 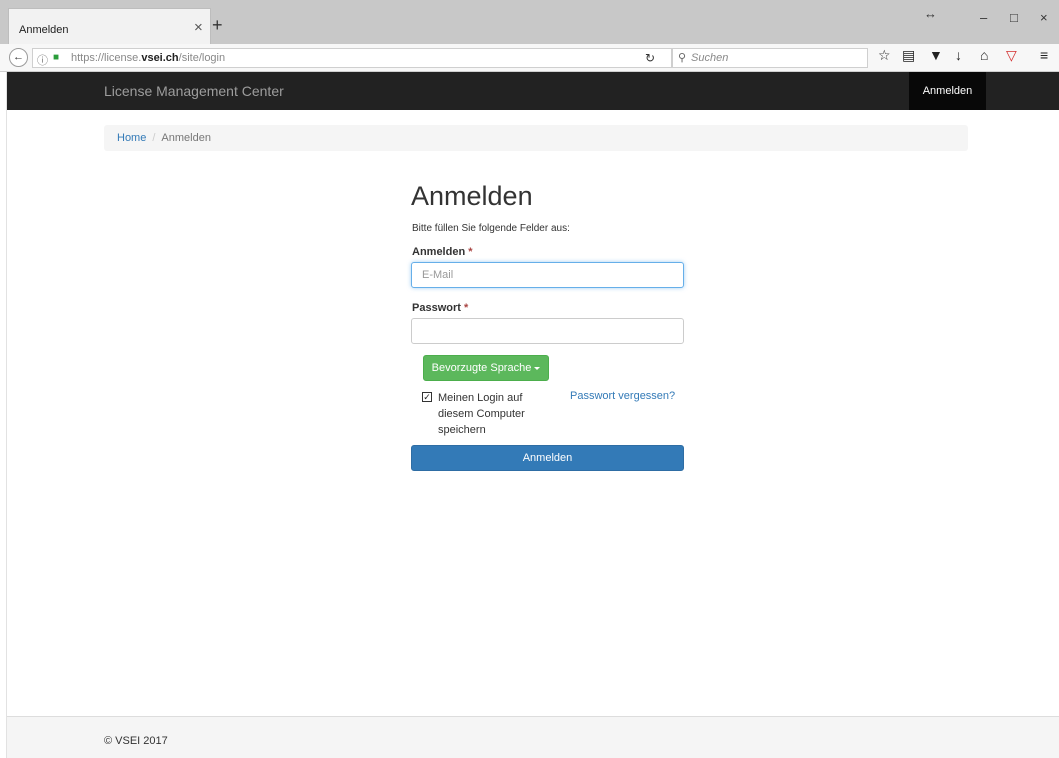 What do you see at coordinates (547, 275) in the screenshot?
I see `email-input` at bounding box center [547, 275].